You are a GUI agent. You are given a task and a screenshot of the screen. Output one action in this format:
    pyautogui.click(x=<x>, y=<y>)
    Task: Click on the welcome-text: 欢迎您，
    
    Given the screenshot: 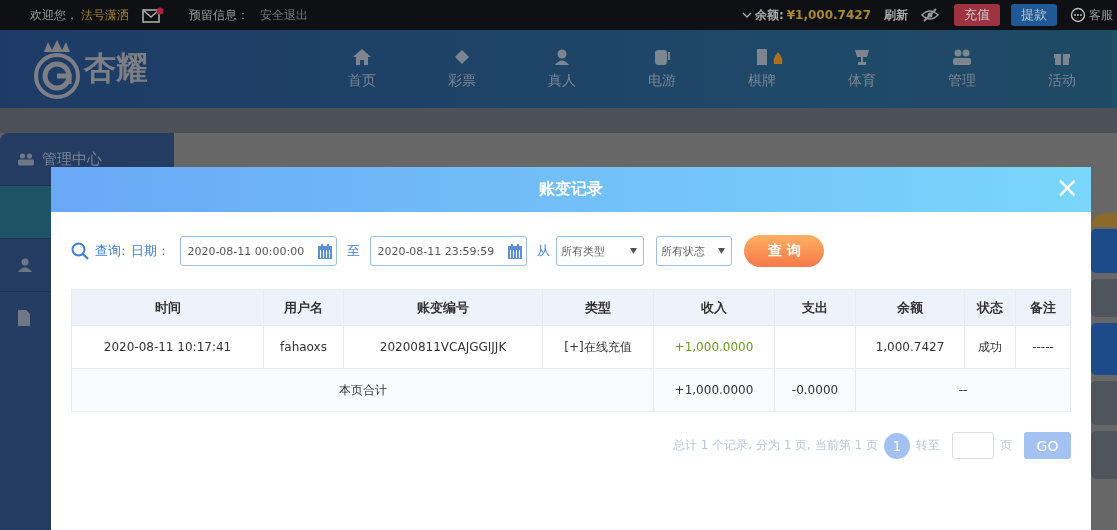 What is the action you would take?
    pyautogui.click(x=54, y=15)
    